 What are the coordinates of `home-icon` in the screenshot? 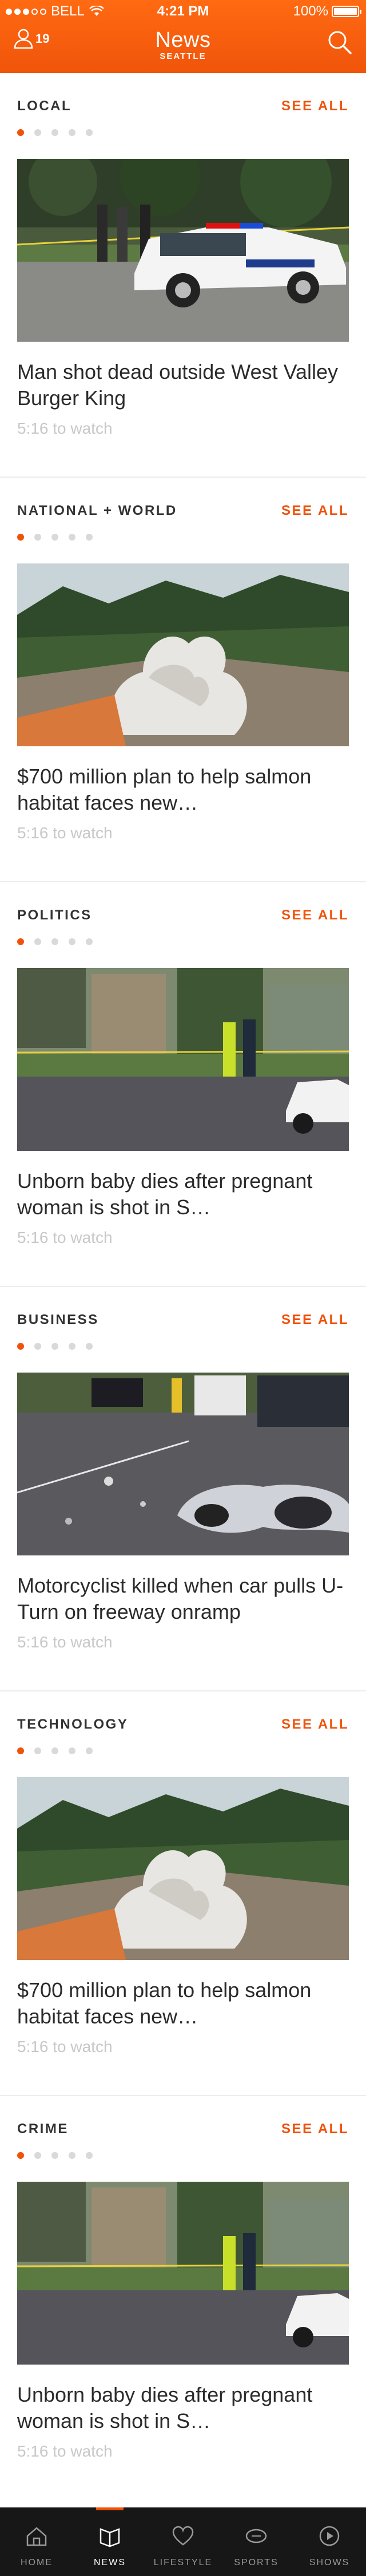 It's located at (36, 2536).